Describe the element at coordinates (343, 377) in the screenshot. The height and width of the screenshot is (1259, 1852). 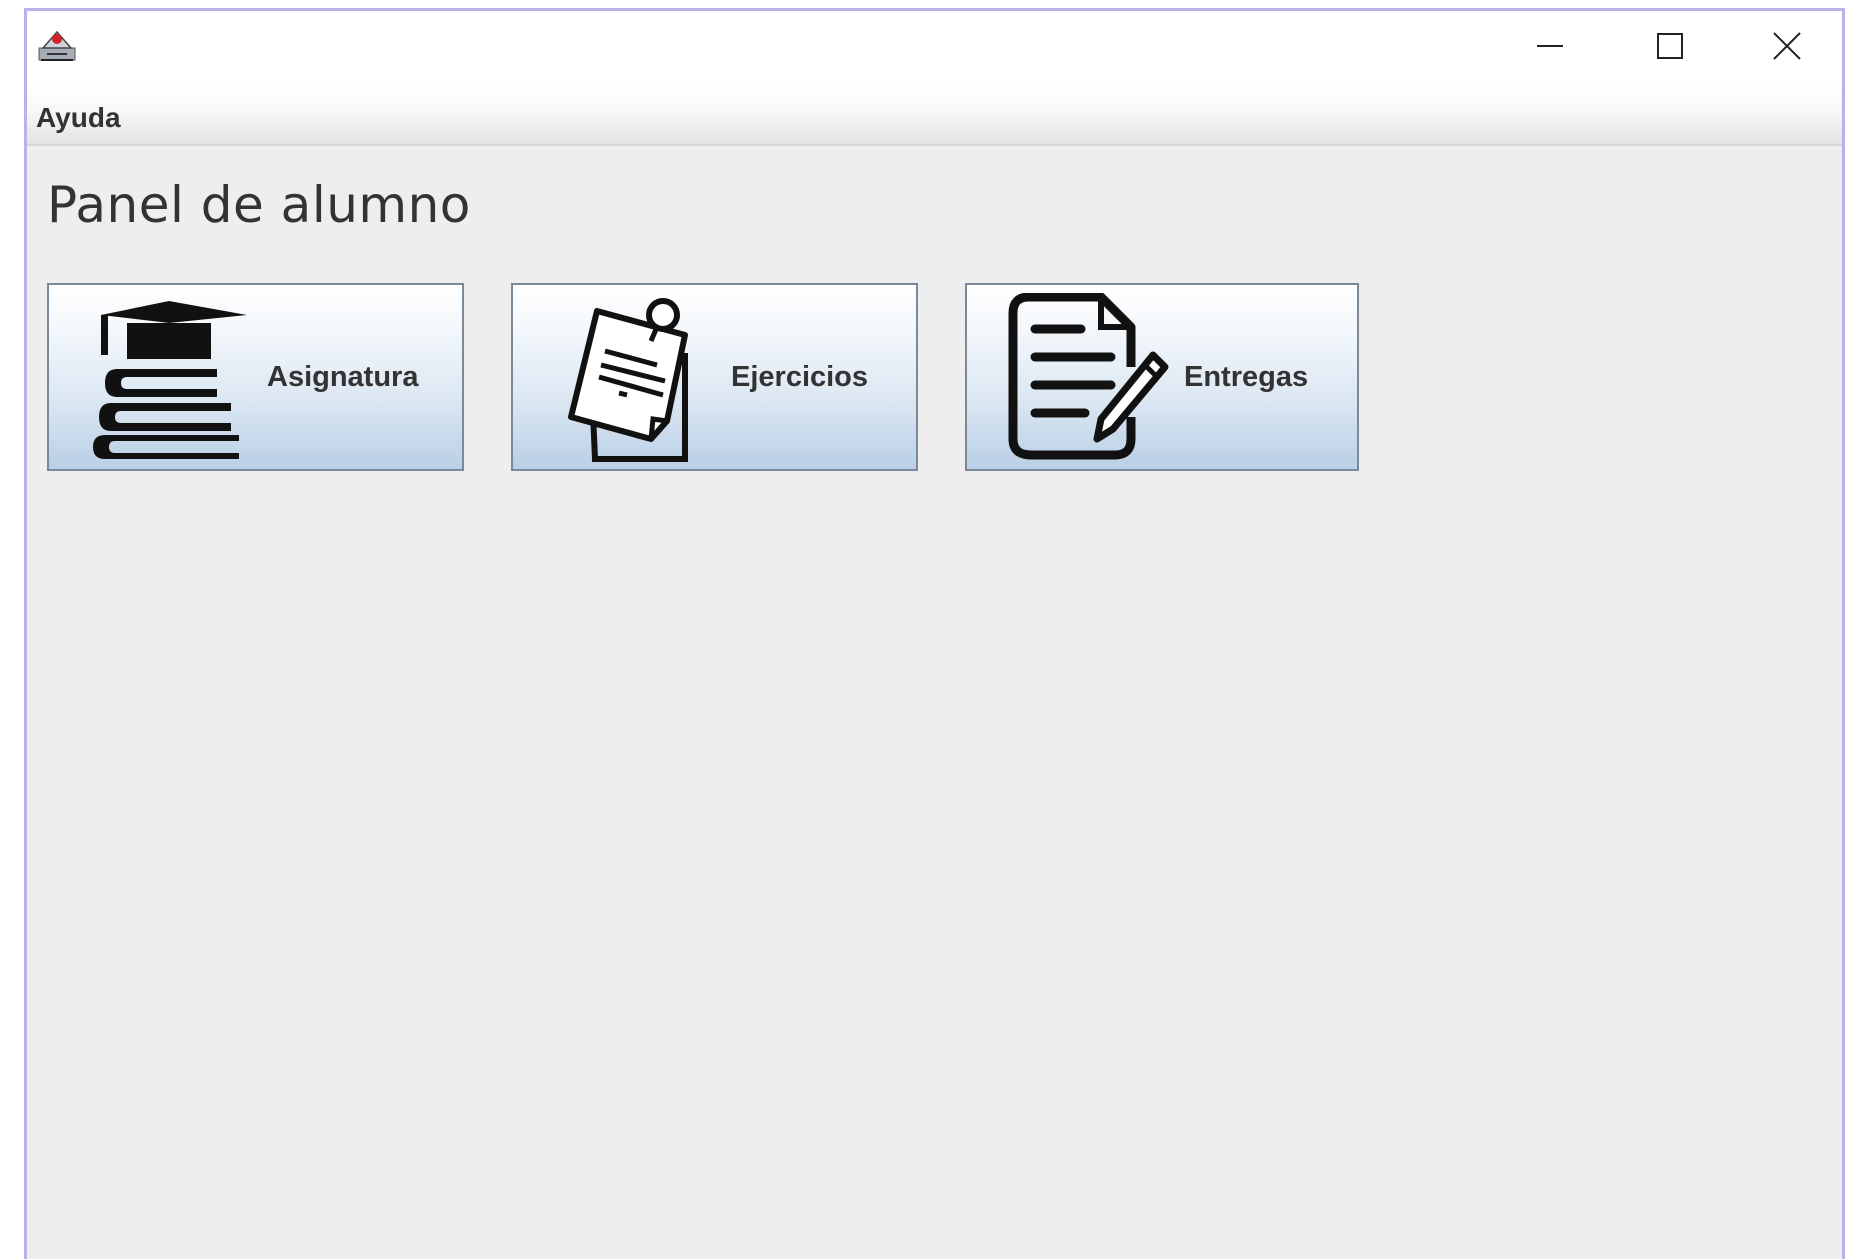
I see `asignatura-label: Asignatura` at that location.